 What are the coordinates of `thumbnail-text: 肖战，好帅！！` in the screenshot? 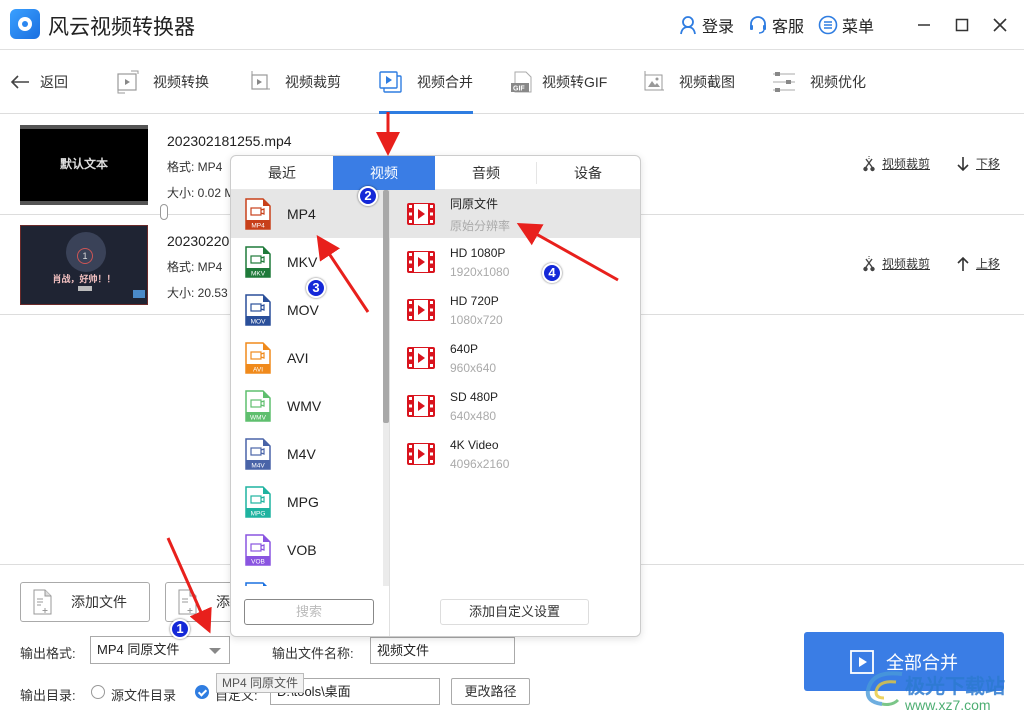 It's located at (84, 279).